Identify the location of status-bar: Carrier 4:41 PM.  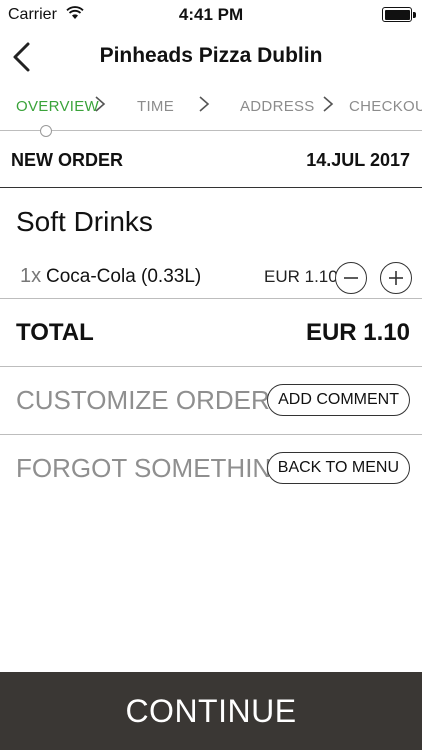
(211, 15).